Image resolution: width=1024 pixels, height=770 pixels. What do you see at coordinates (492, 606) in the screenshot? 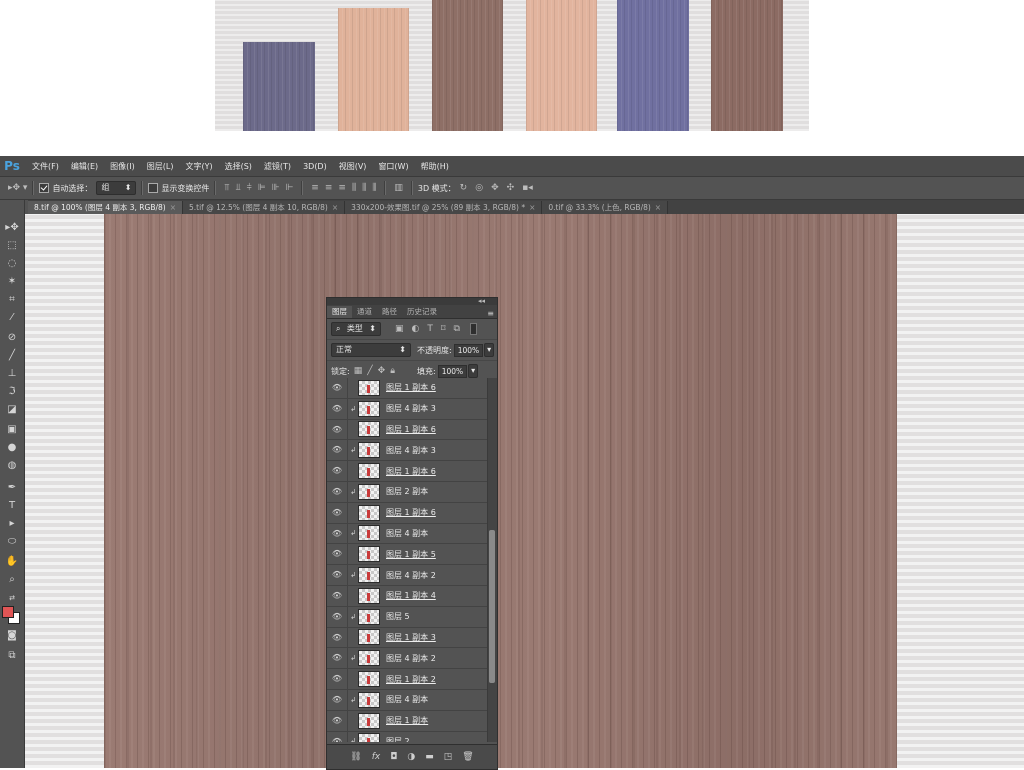
I see `layer-list-scrollbar-thumb` at bounding box center [492, 606].